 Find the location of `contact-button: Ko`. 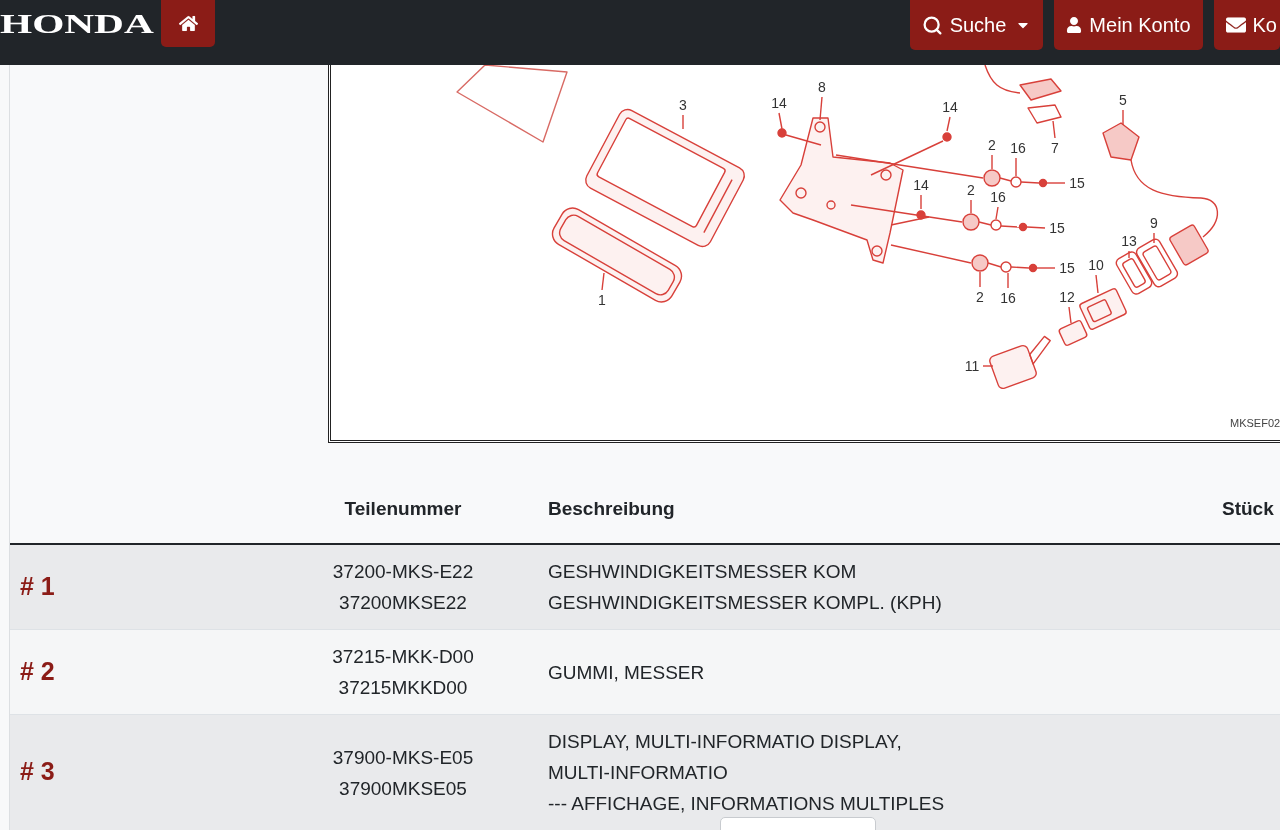

contact-button: Ko is located at coordinates (1246, 25).